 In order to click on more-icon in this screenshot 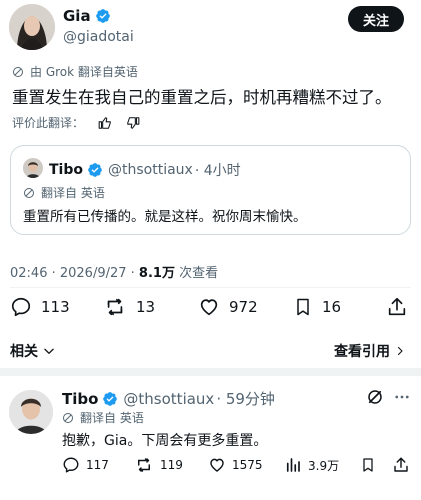, I will do `click(402, 397)`.